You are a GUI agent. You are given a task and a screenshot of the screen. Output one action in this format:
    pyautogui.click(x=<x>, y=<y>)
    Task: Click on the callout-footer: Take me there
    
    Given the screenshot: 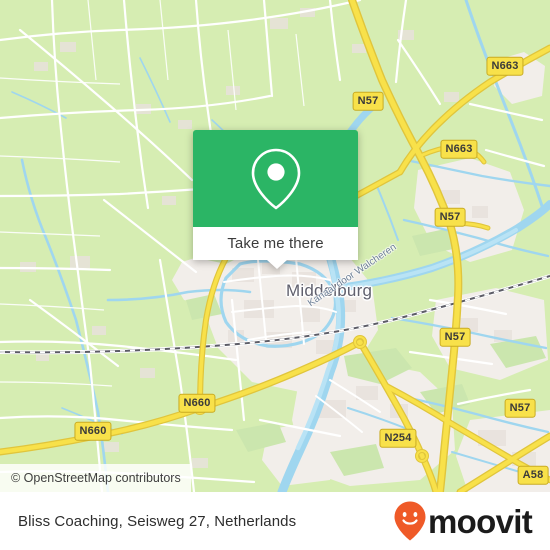 What is the action you would take?
    pyautogui.click(x=275, y=243)
    